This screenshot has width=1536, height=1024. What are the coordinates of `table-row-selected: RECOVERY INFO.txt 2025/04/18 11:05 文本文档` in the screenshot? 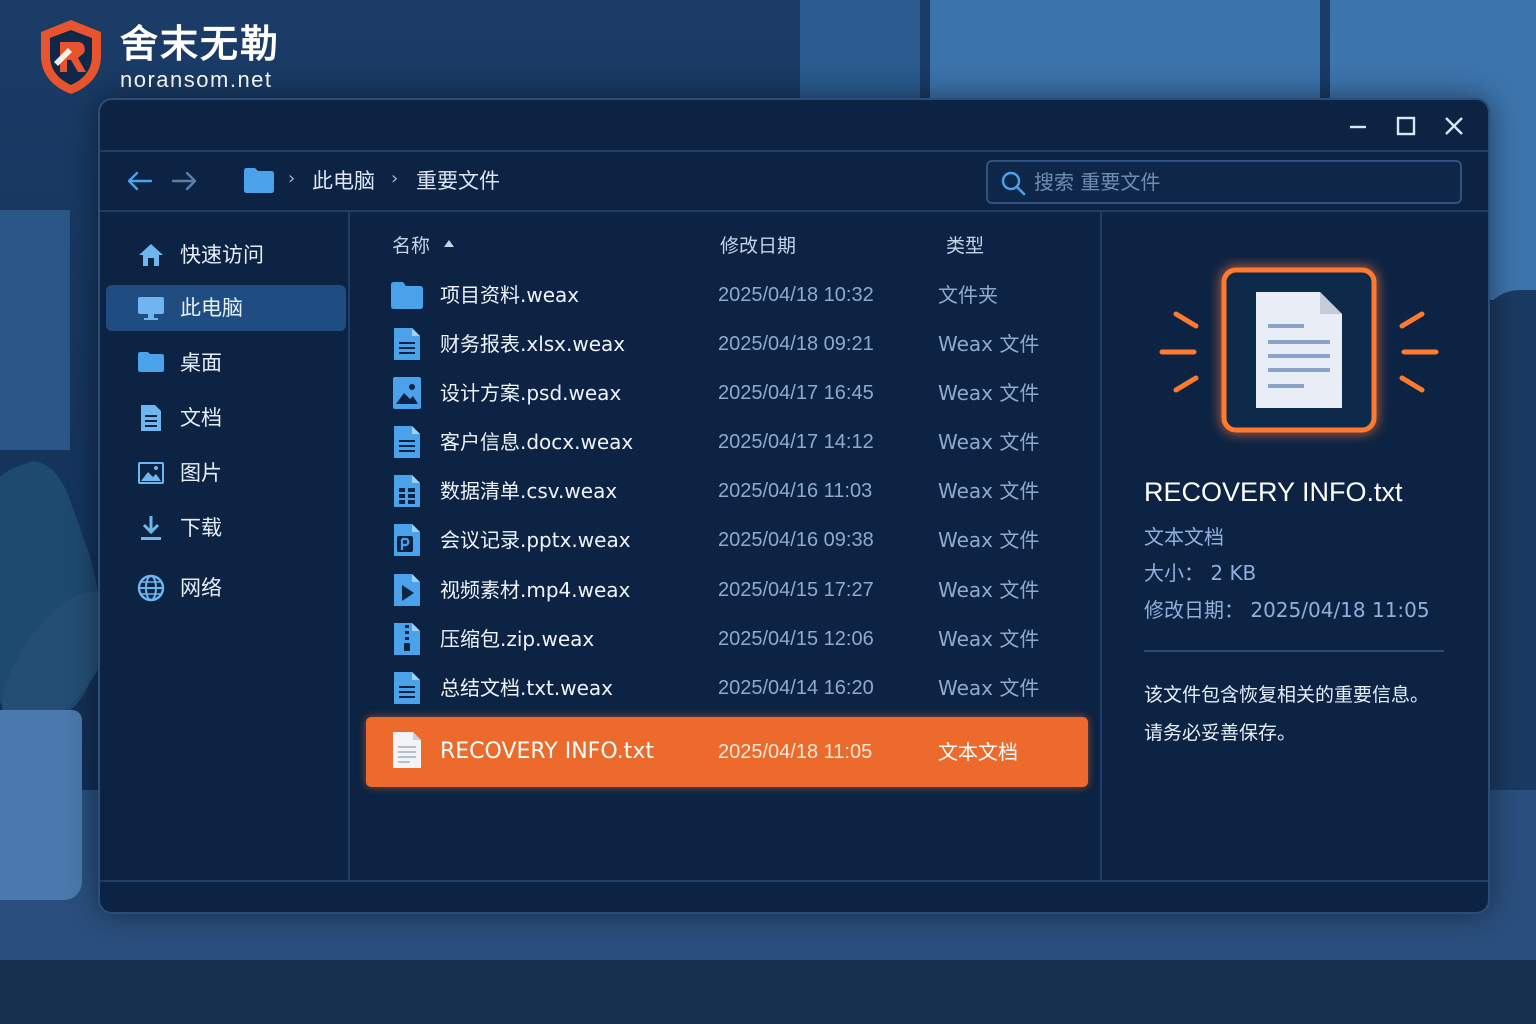 It's located at (727, 752).